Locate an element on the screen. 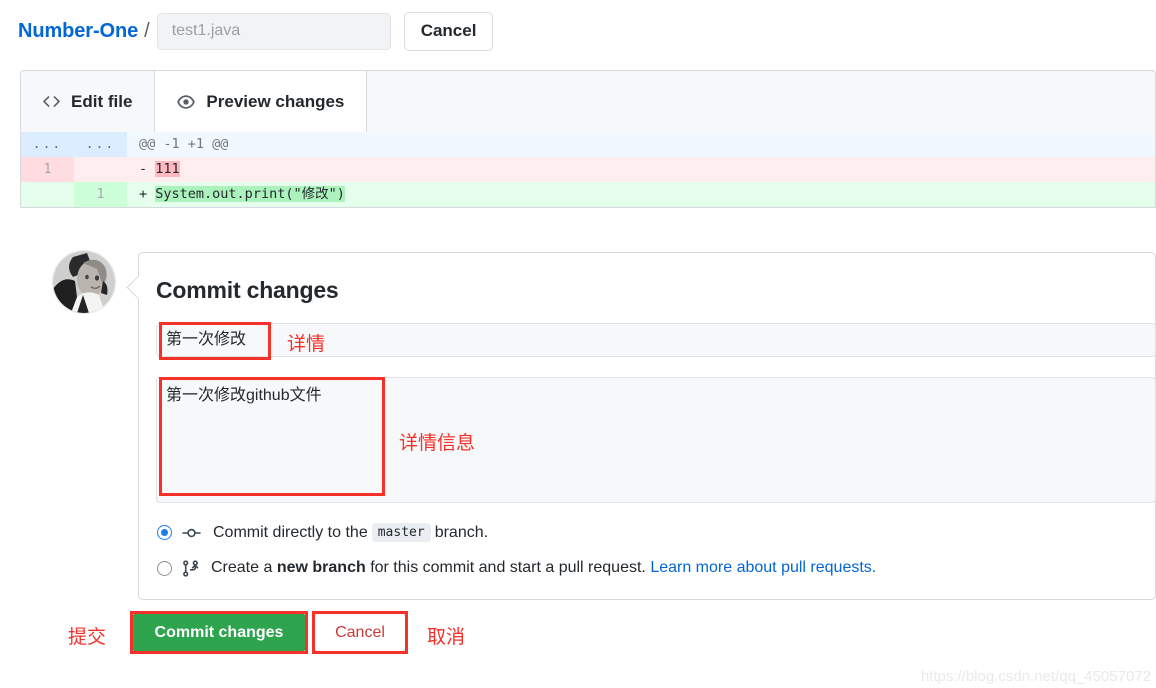 The width and height of the screenshot is (1156, 688). diff-row-deletion: 1 - 111 is located at coordinates (588, 169).